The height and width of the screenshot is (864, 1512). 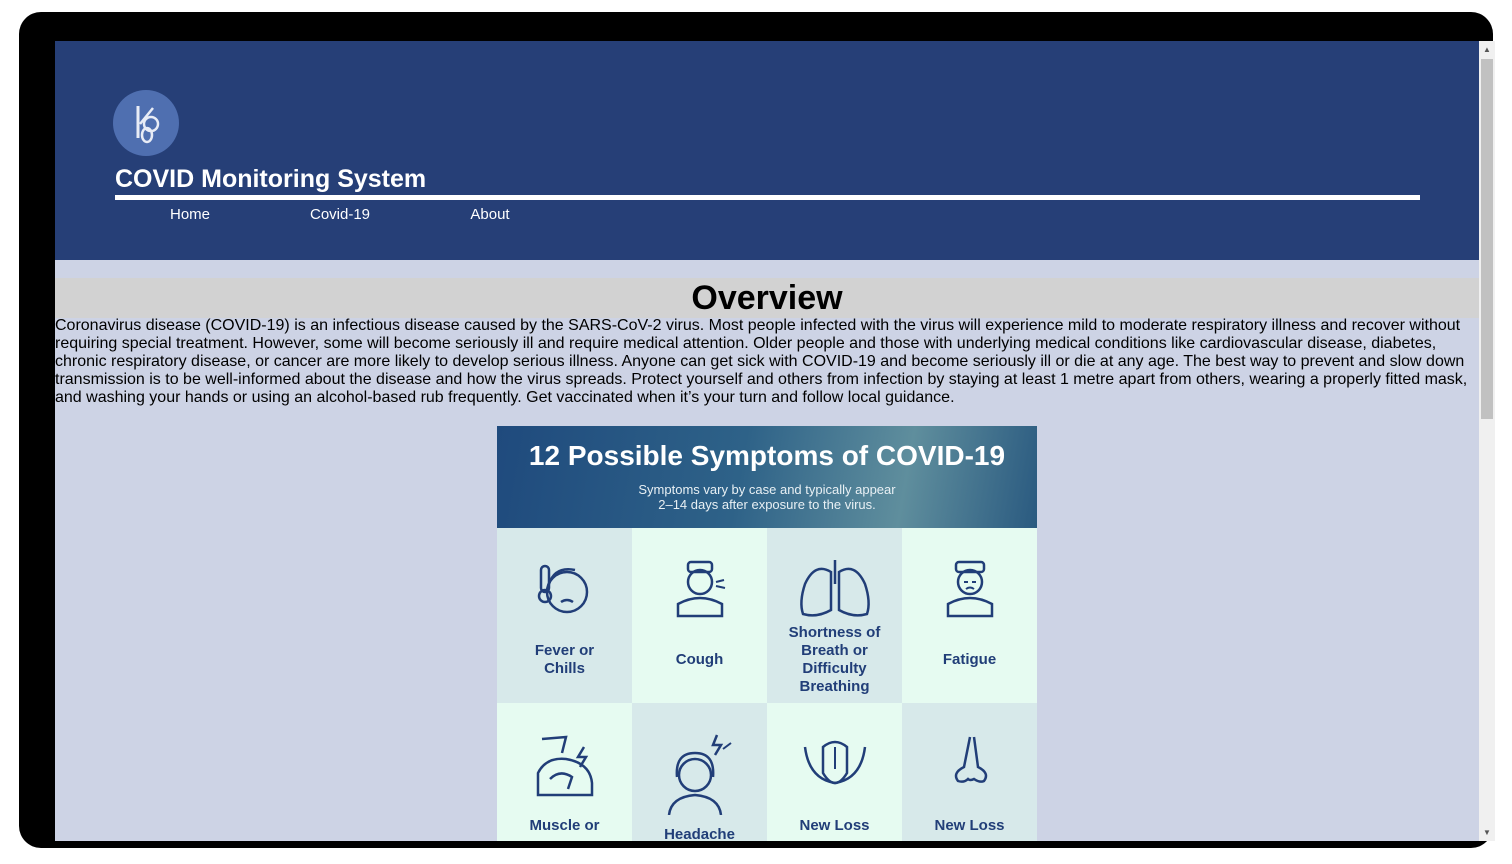 I want to click on nav-home: Home, so click(x=190, y=215).